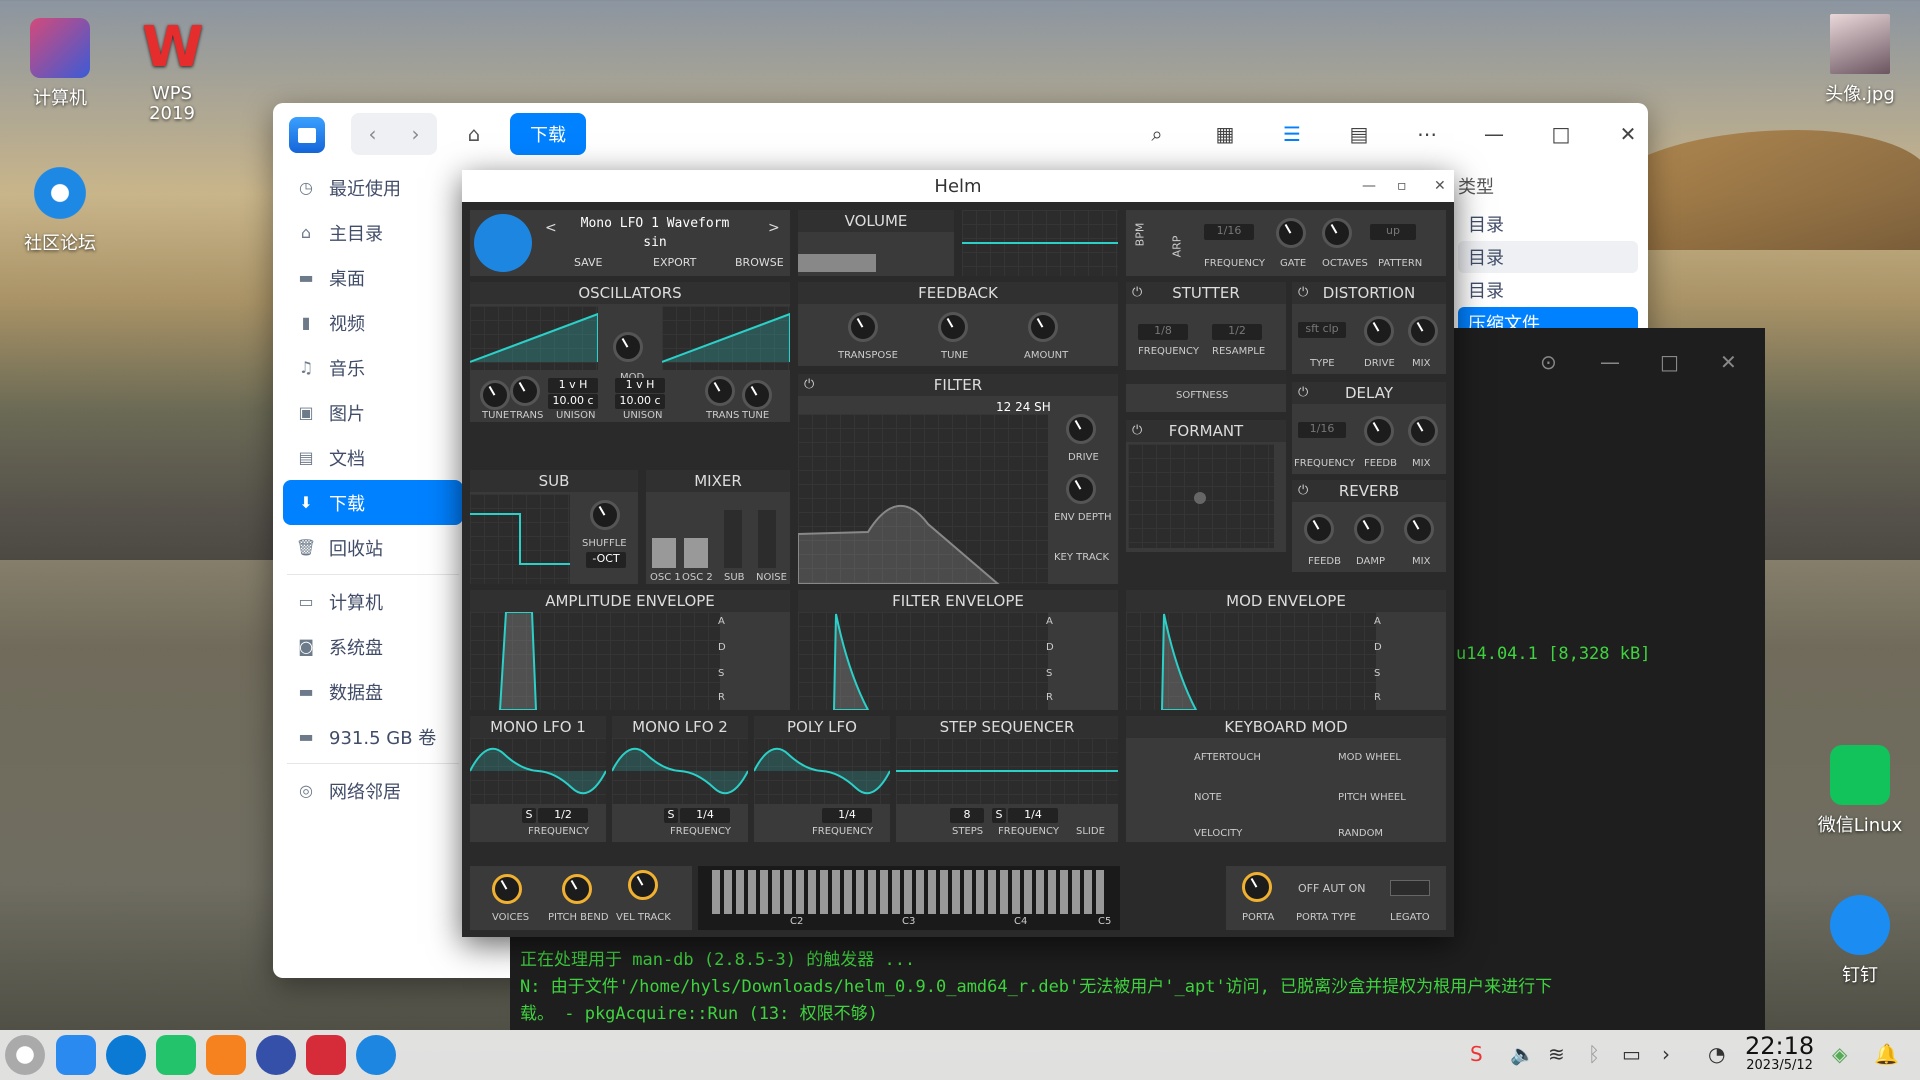  What do you see at coordinates (1423, 331) in the screenshot?
I see `distortion-mix-knob` at bounding box center [1423, 331].